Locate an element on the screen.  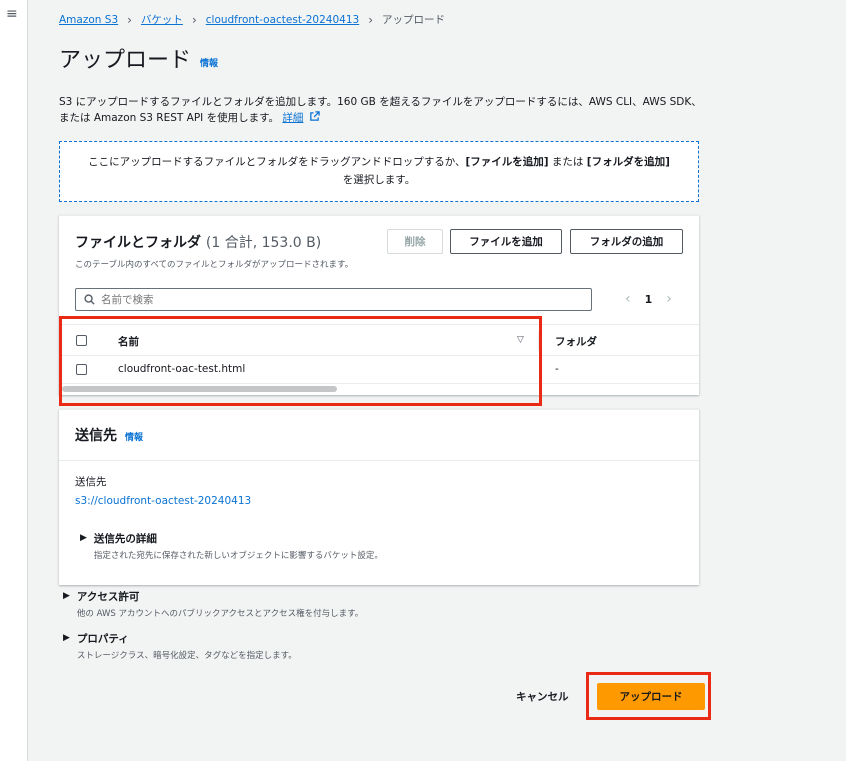
access-title: アクセス許可 is located at coordinates (108, 597).